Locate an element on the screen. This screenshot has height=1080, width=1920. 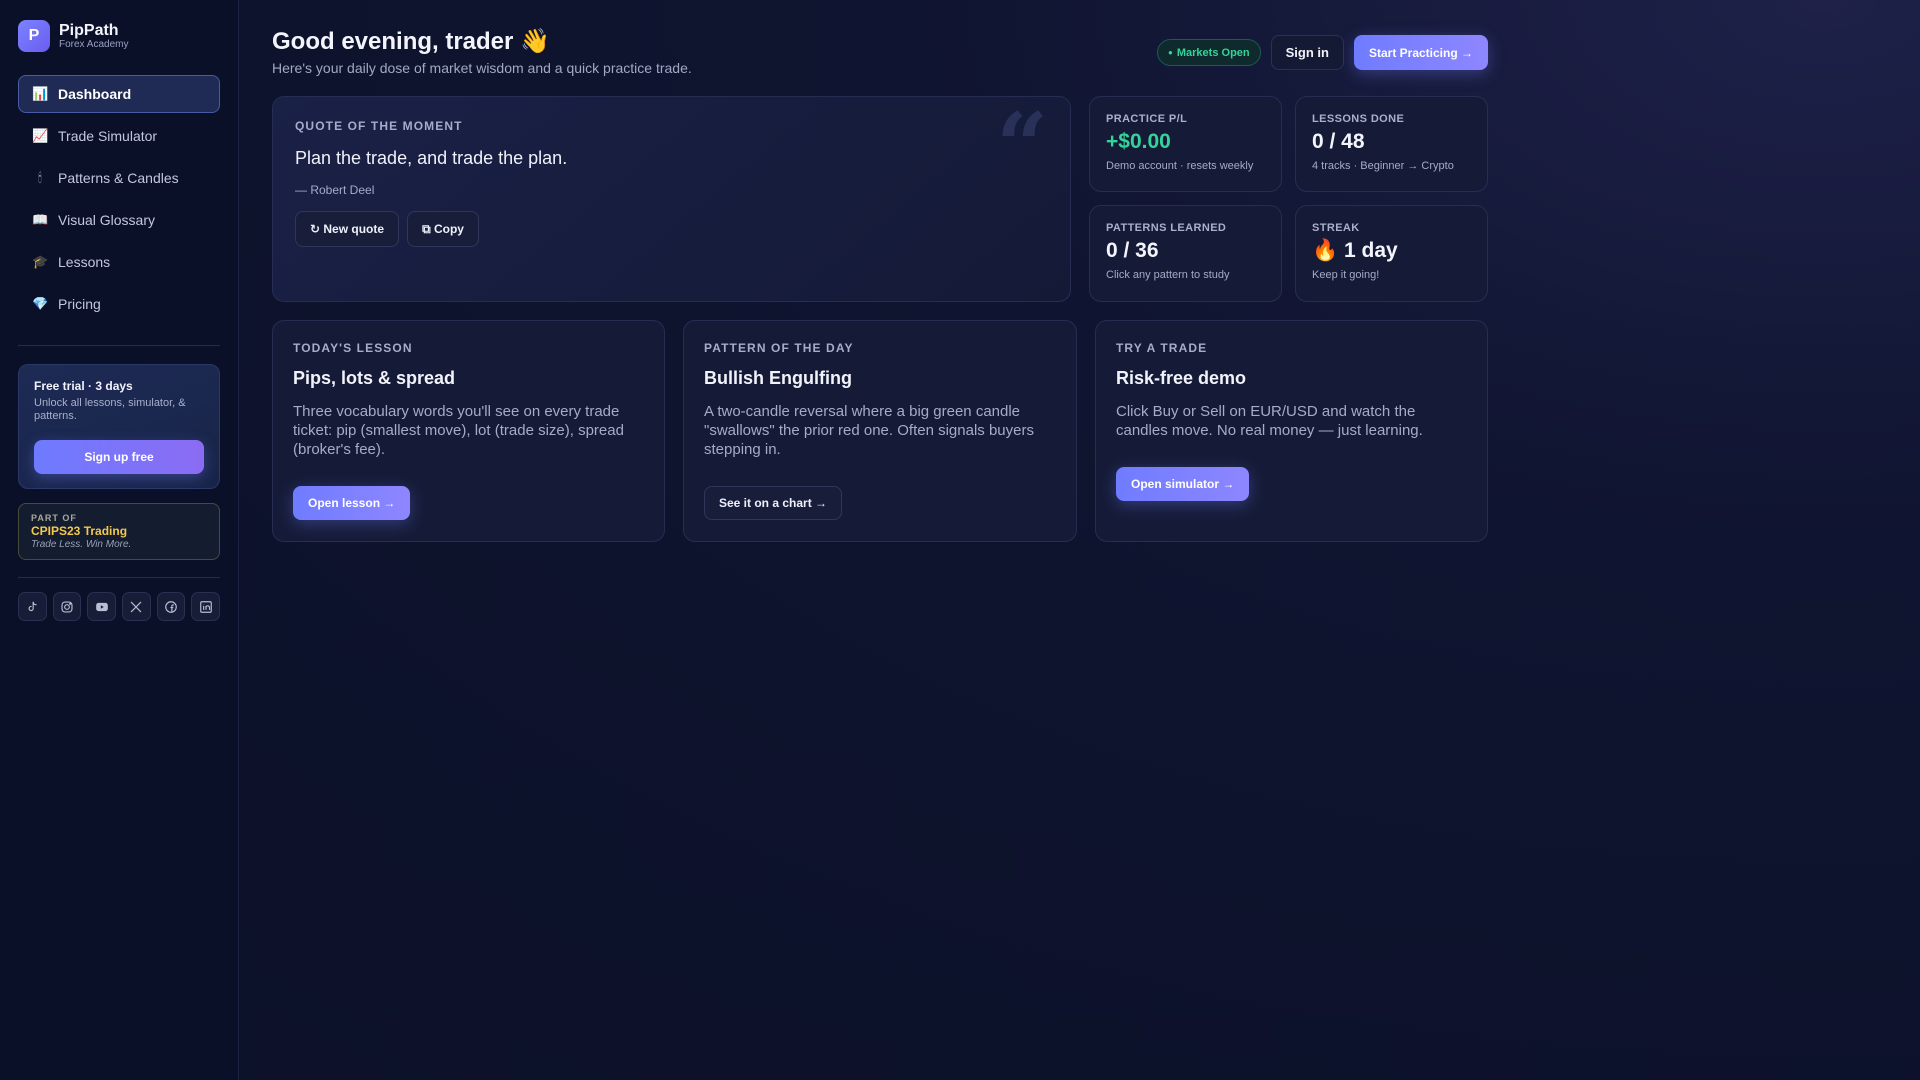
stat-value: 0 / 48 is located at coordinates (1338, 141).